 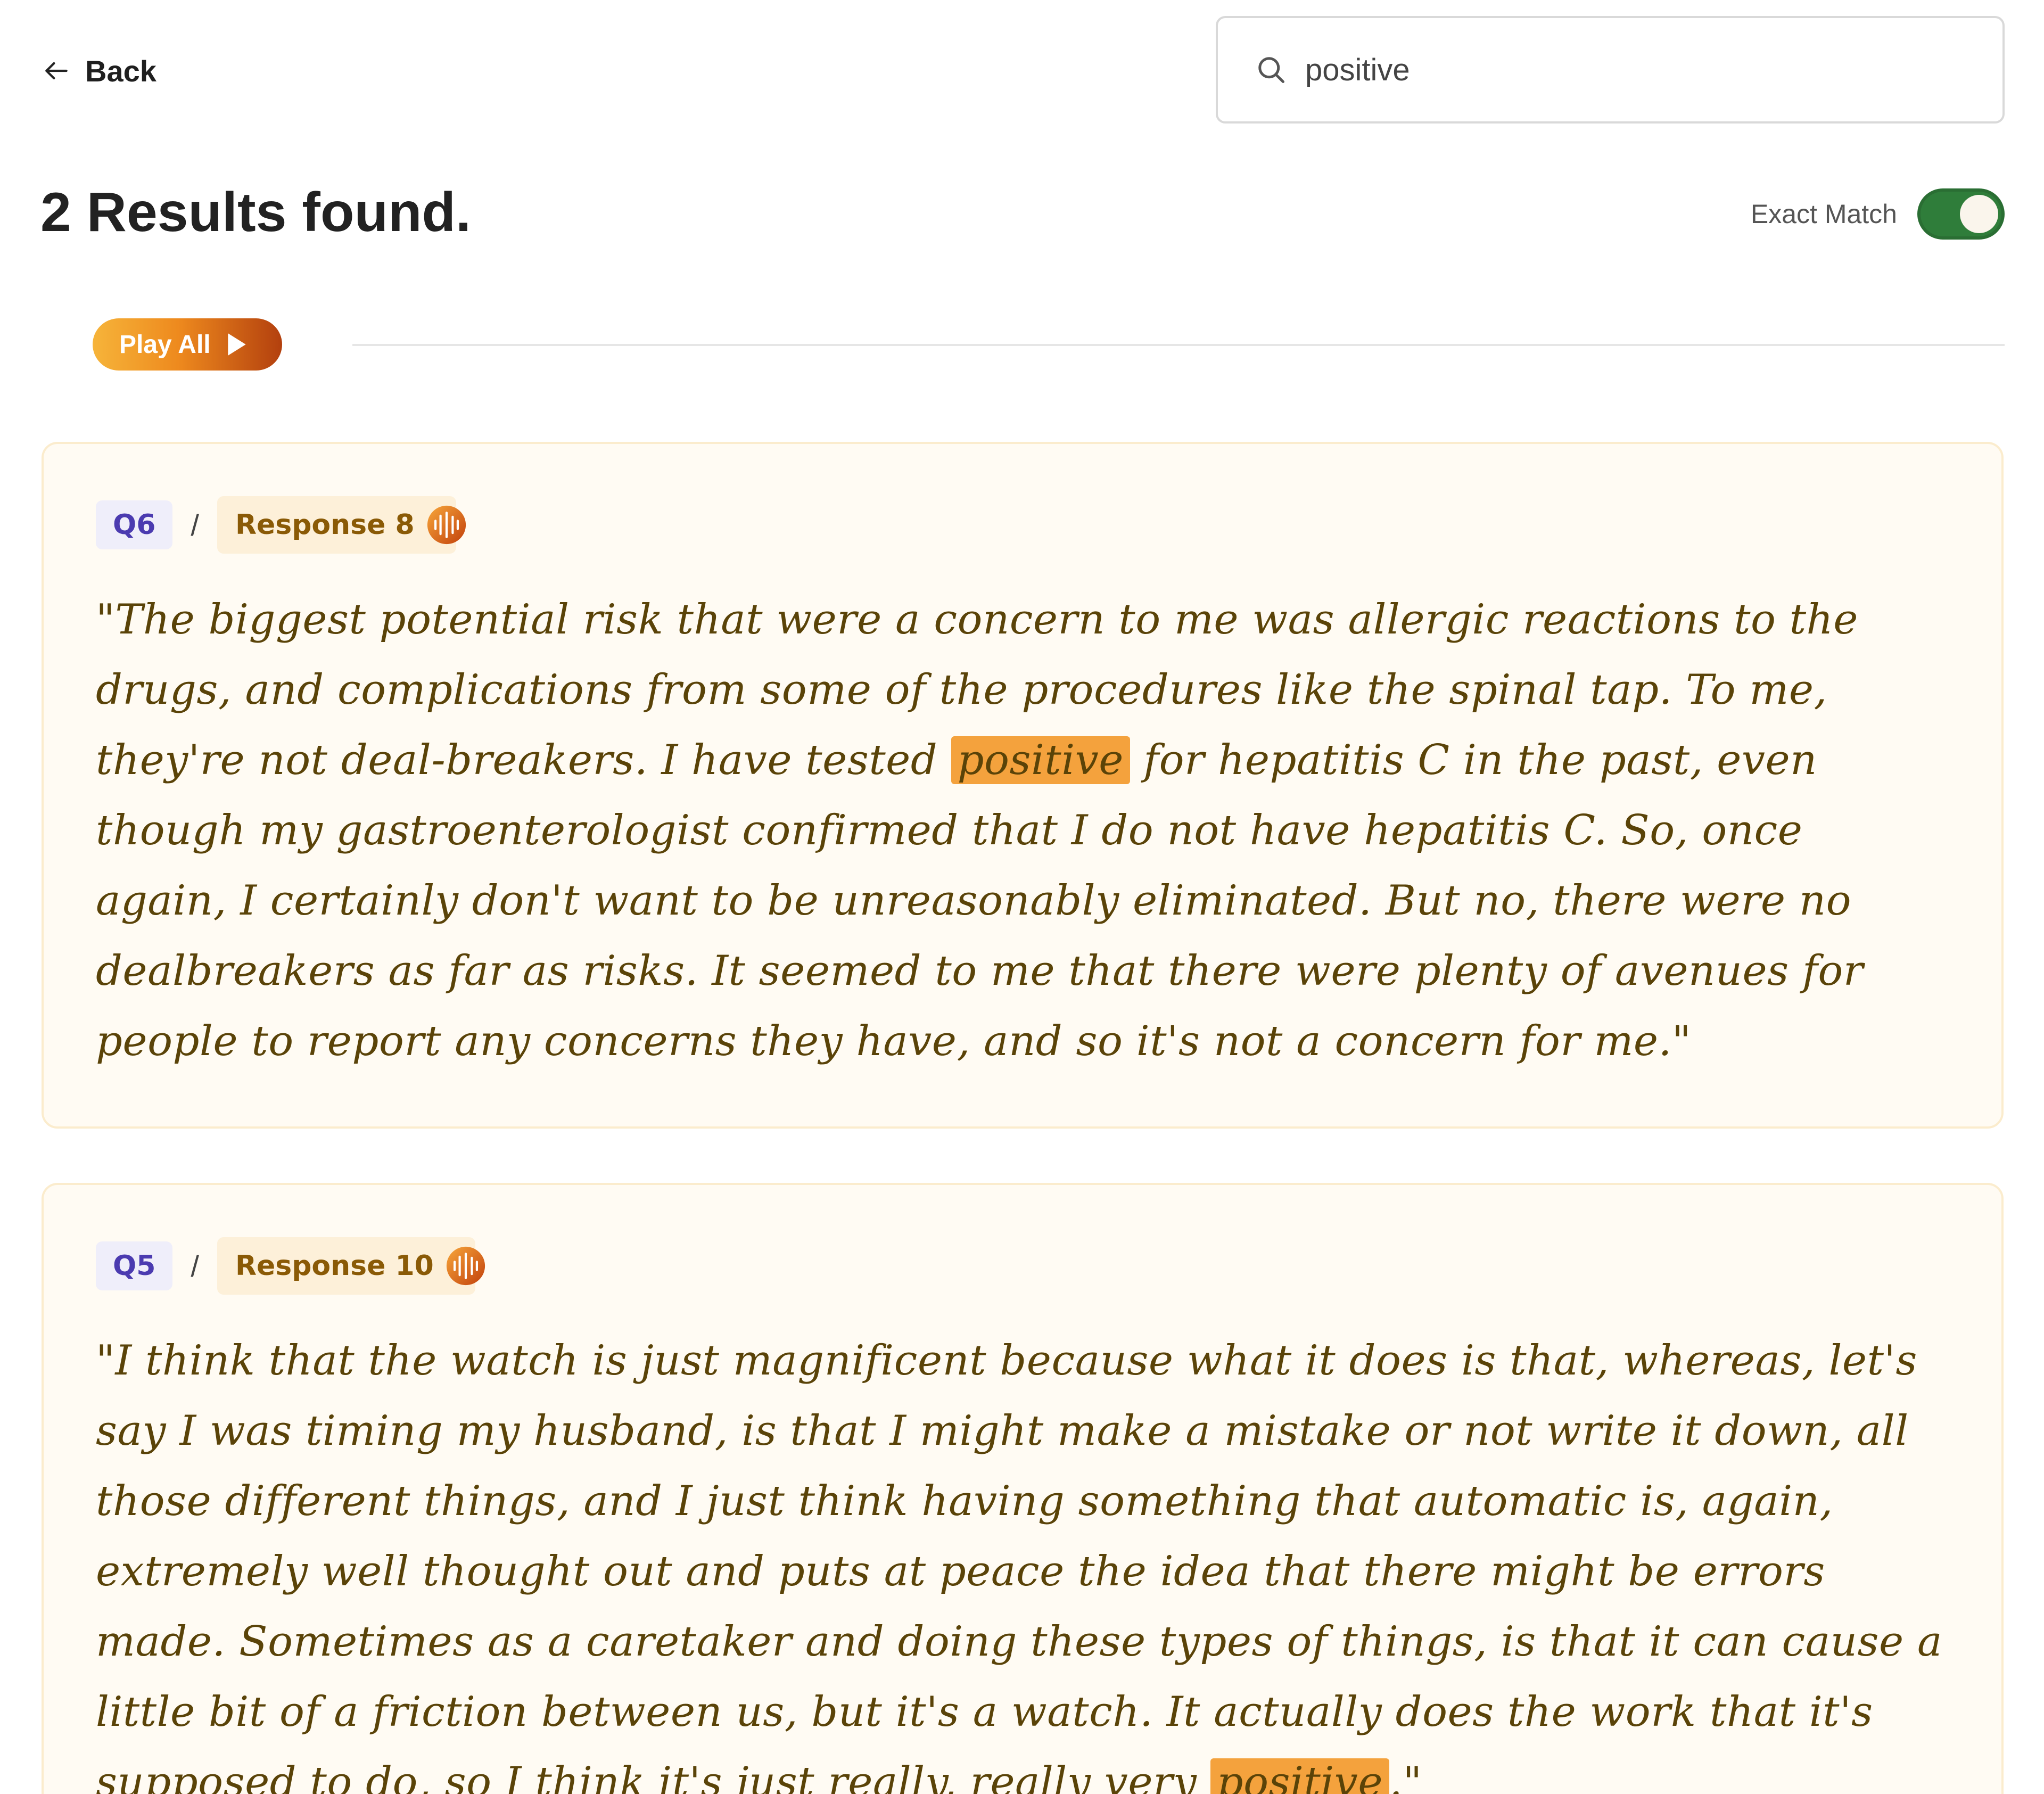 I want to click on back-button: Back, so click(x=99, y=70).